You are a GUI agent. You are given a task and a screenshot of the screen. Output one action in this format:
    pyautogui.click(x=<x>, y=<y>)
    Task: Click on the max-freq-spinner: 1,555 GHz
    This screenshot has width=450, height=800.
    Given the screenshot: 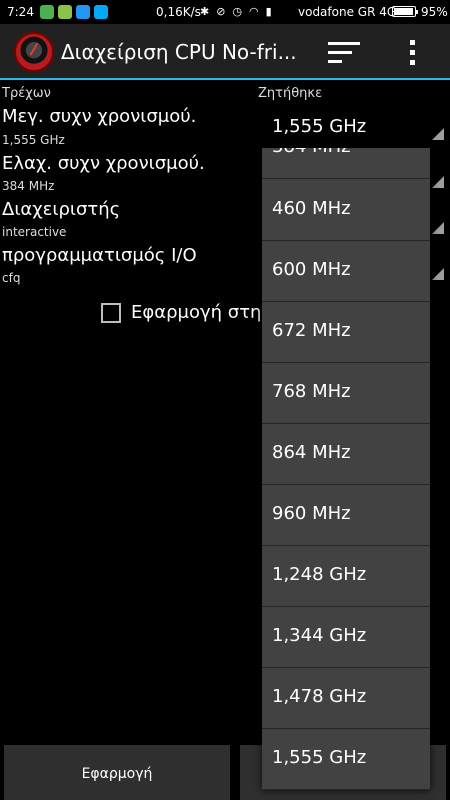 What is the action you would take?
    pyautogui.click(x=354, y=127)
    